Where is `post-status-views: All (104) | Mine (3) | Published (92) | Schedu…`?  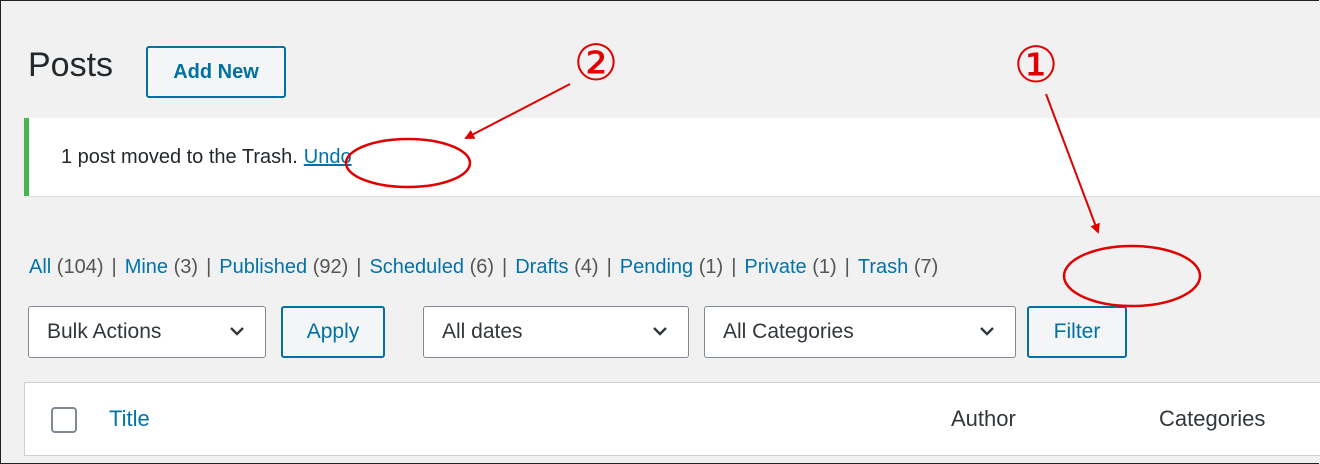 post-status-views: All (104) | Mine (3) | Published (92) | Schedu… is located at coordinates (483, 267).